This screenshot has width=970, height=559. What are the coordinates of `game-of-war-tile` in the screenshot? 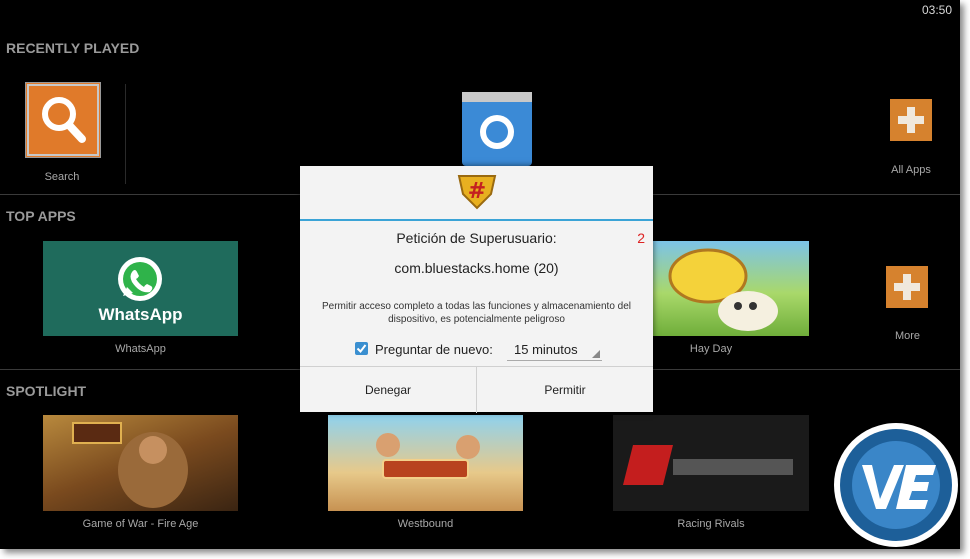 It's located at (140, 463).